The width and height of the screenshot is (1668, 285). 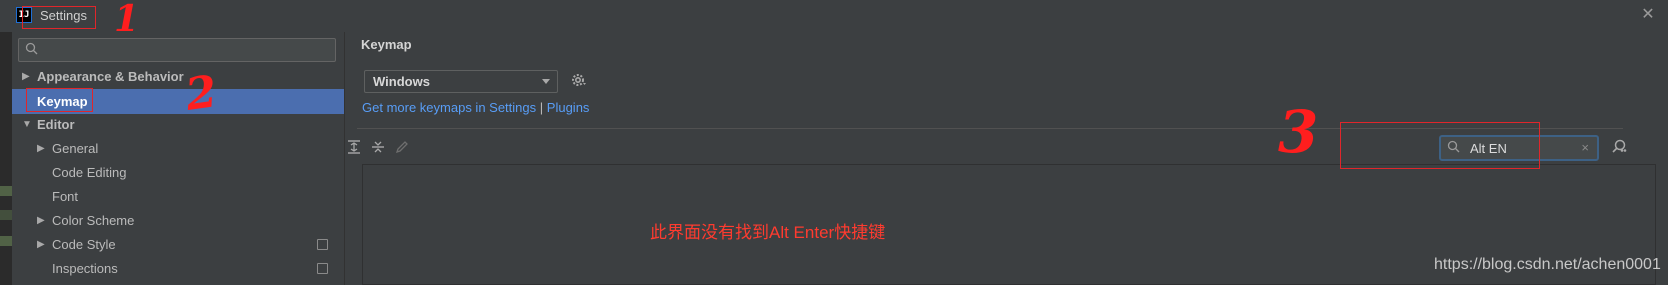 What do you see at coordinates (1547, 264) in the screenshot?
I see `watermark: https://blog.csdn.net/achen0001` at bounding box center [1547, 264].